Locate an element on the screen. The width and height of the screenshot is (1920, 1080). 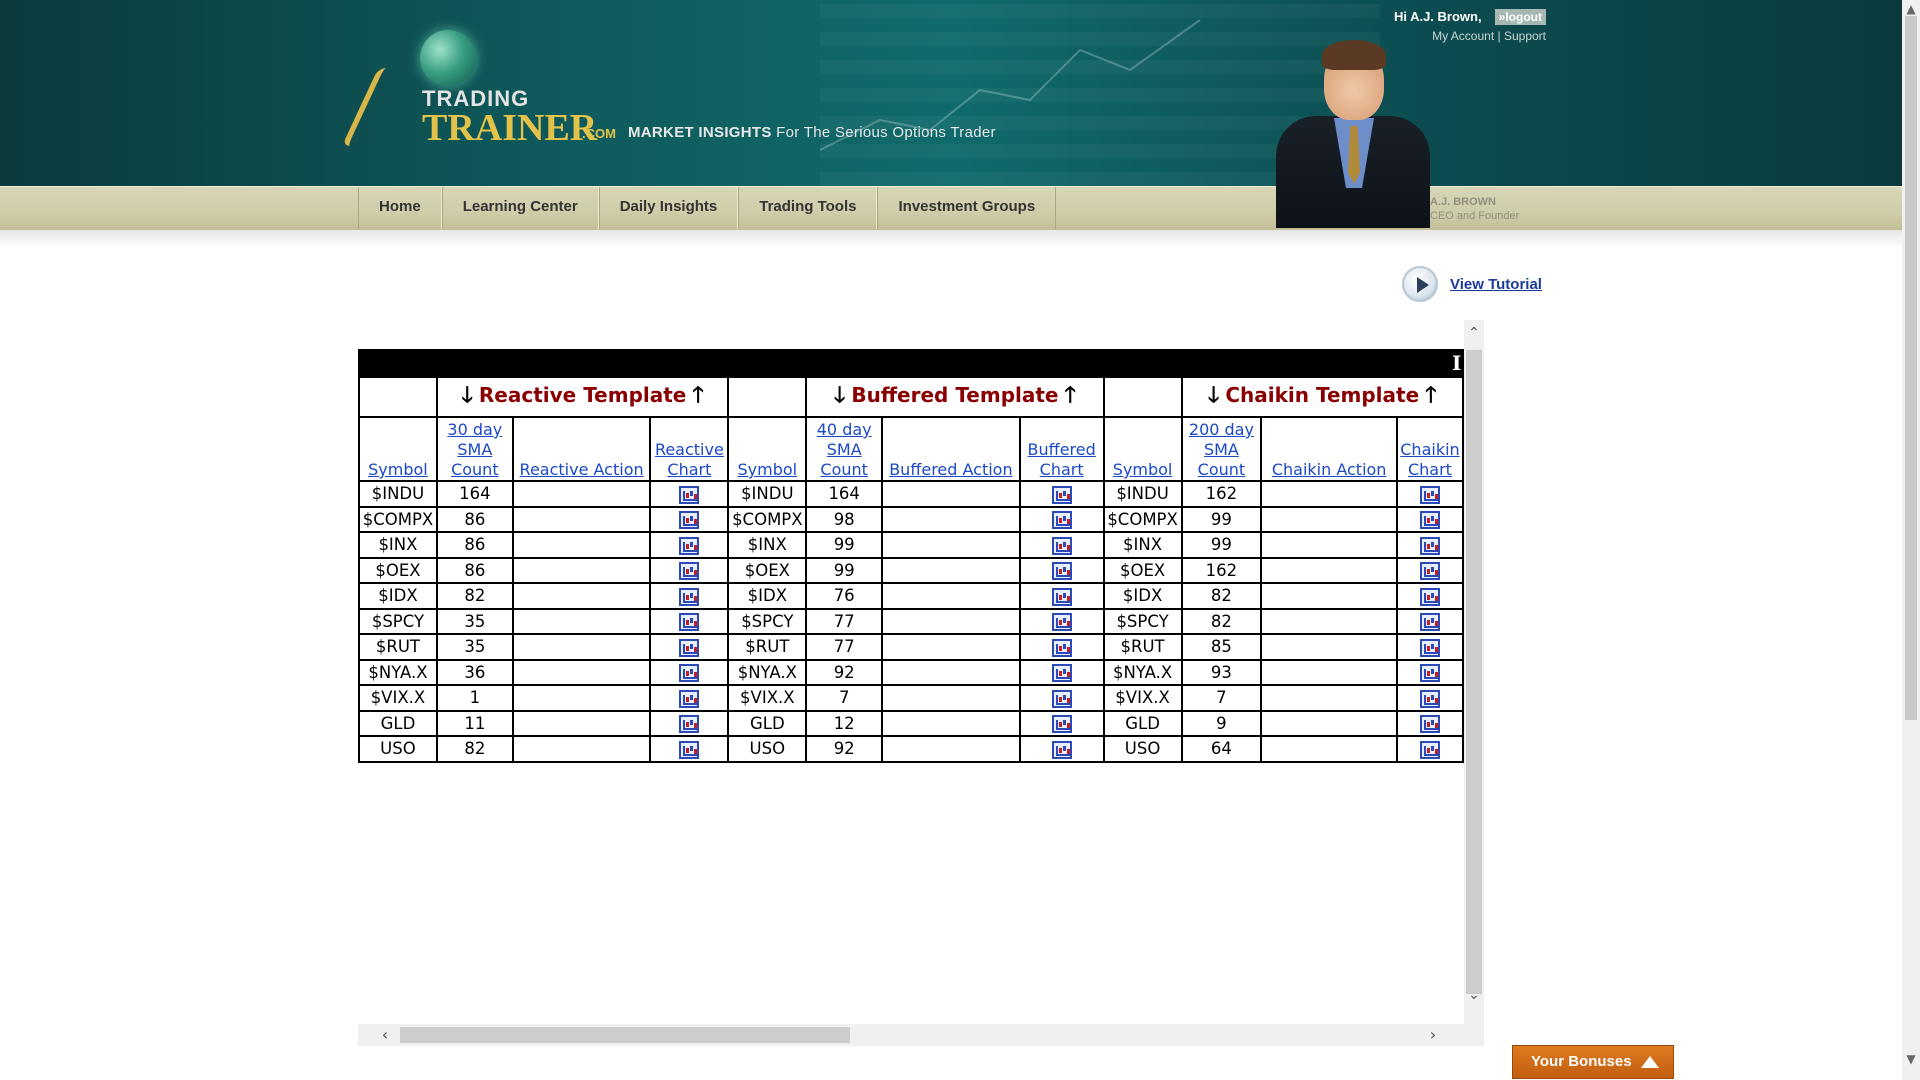
symbol-cell: GLD is located at coordinates (398, 723).